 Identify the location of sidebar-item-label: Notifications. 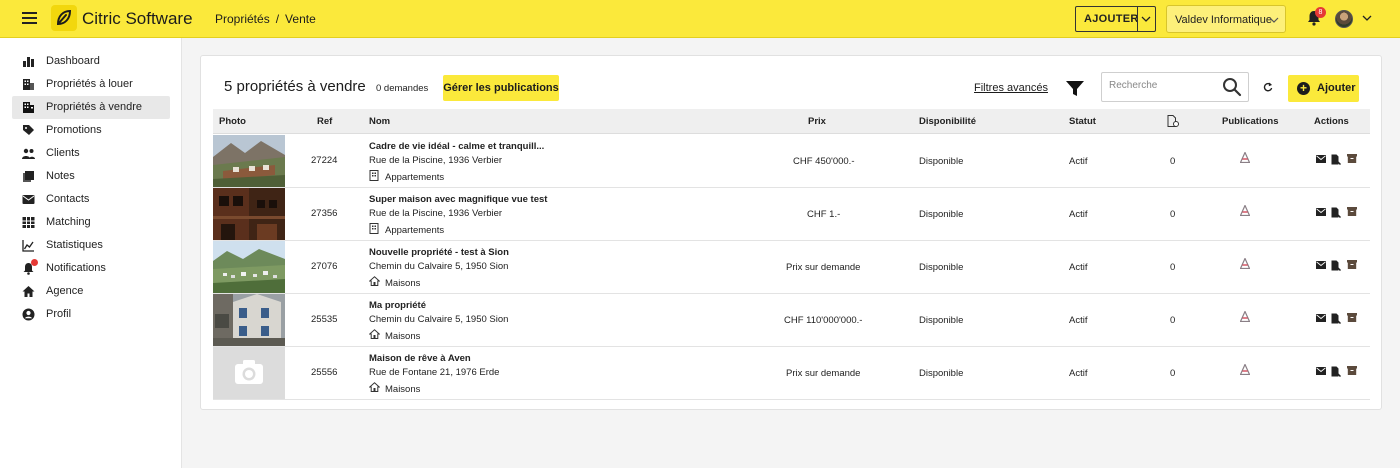
(76, 268).